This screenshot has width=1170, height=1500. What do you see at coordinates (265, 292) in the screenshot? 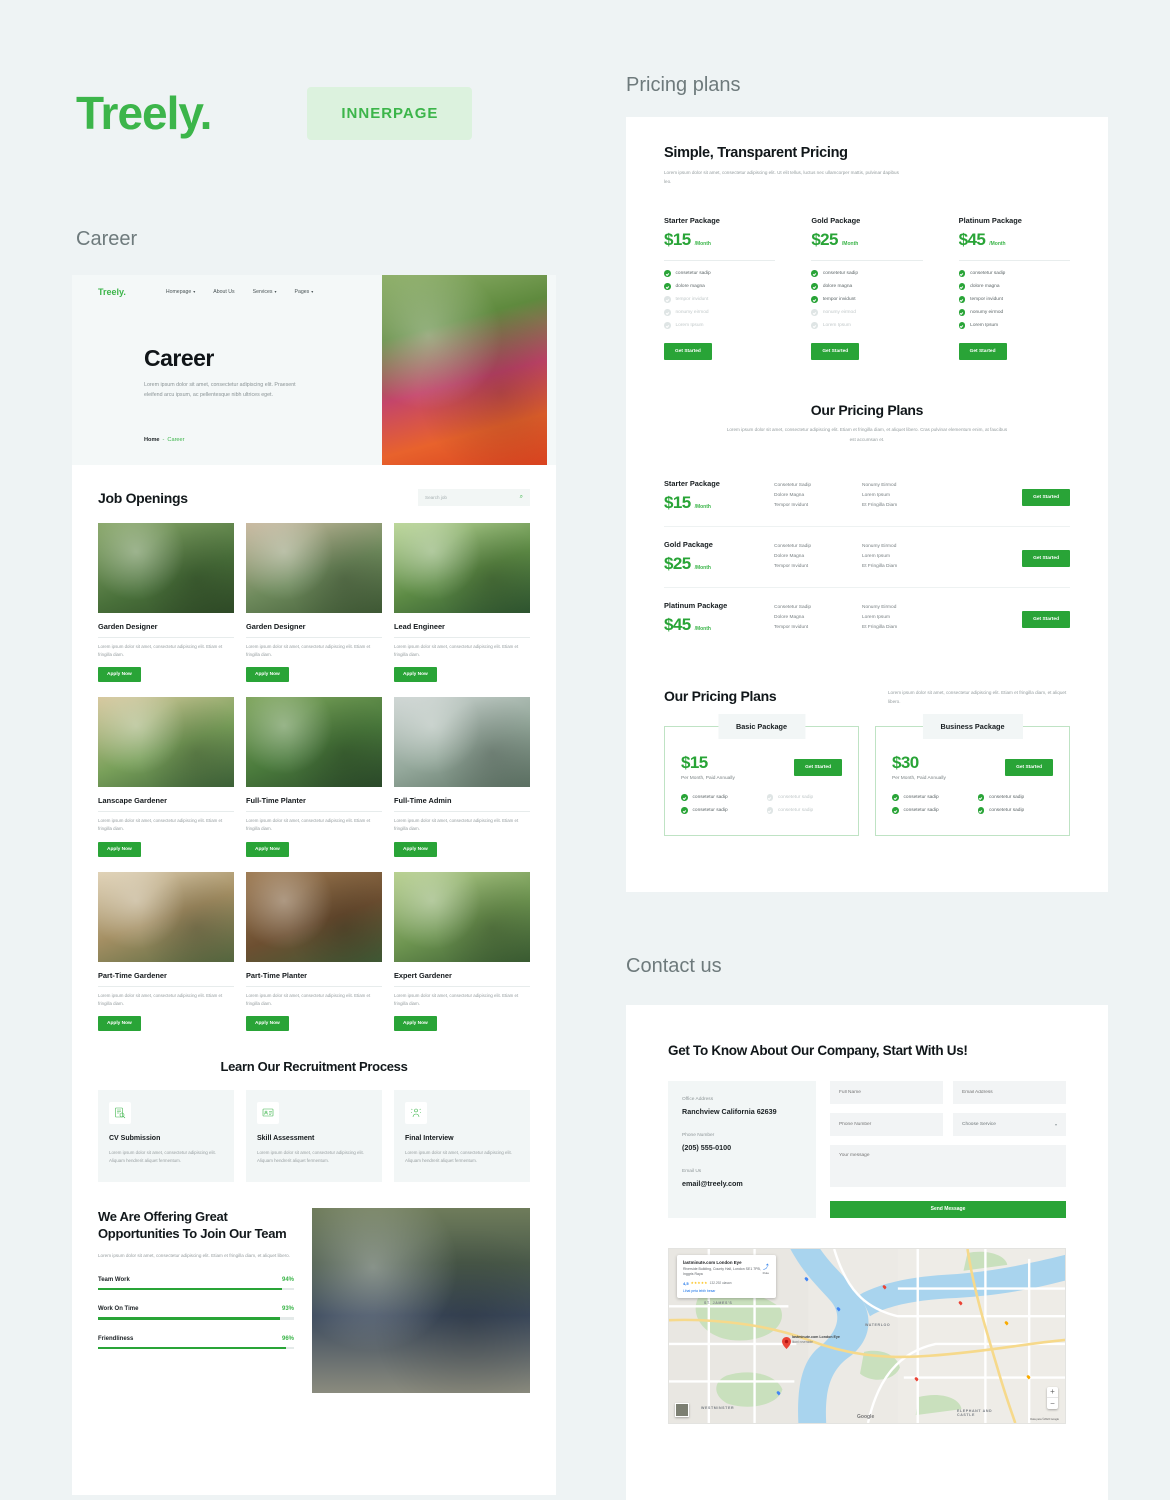
I see `nav-item-services: Services ▾` at bounding box center [265, 292].